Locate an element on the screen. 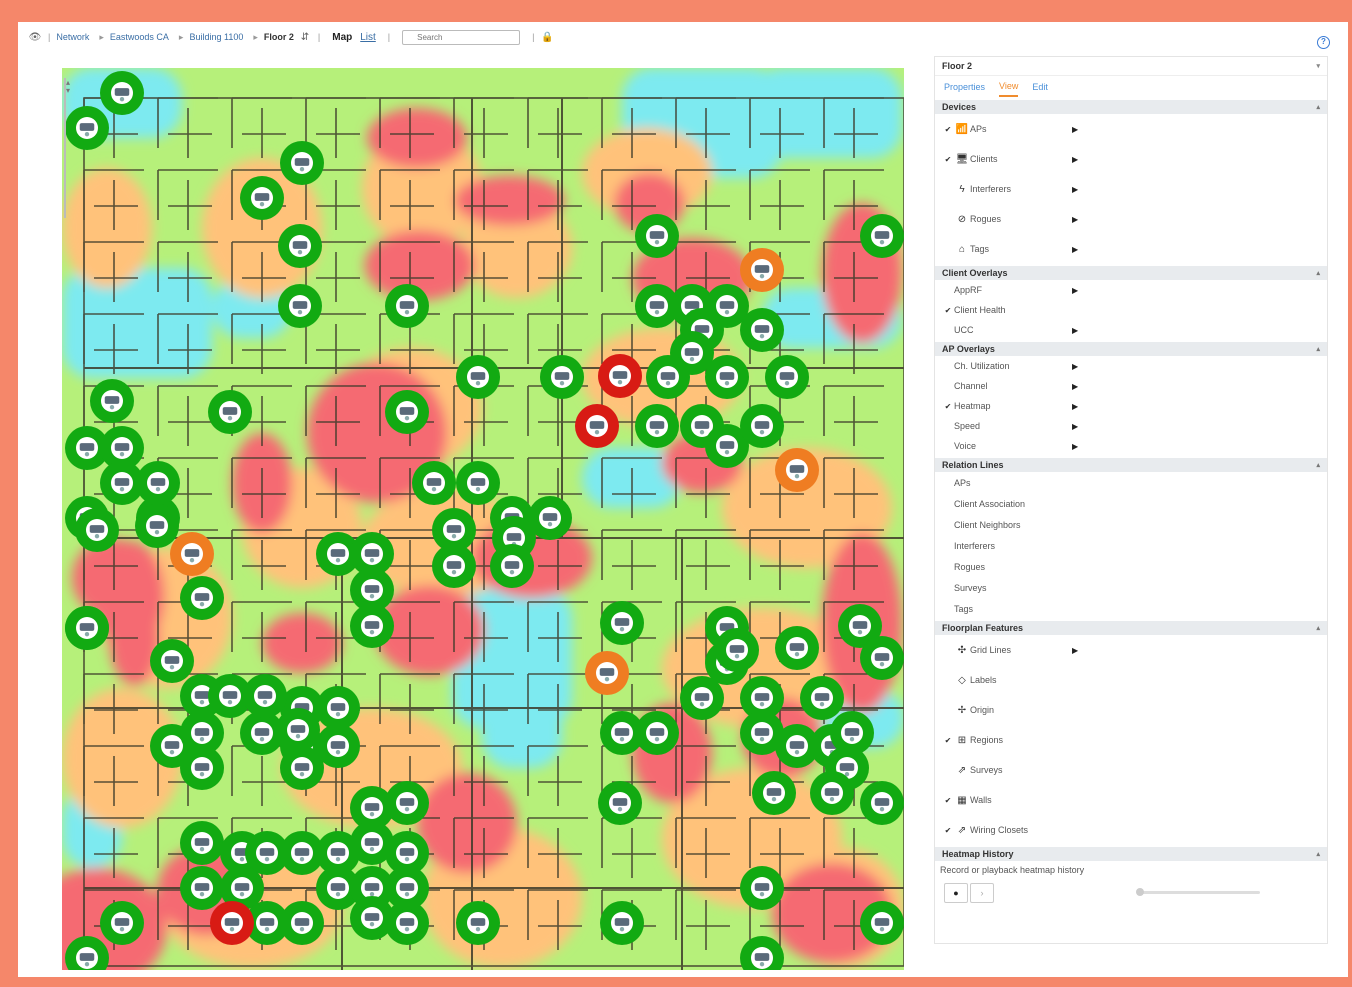 This screenshot has height=987, width=1352. tab-properties: Properties is located at coordinates (964, 87).